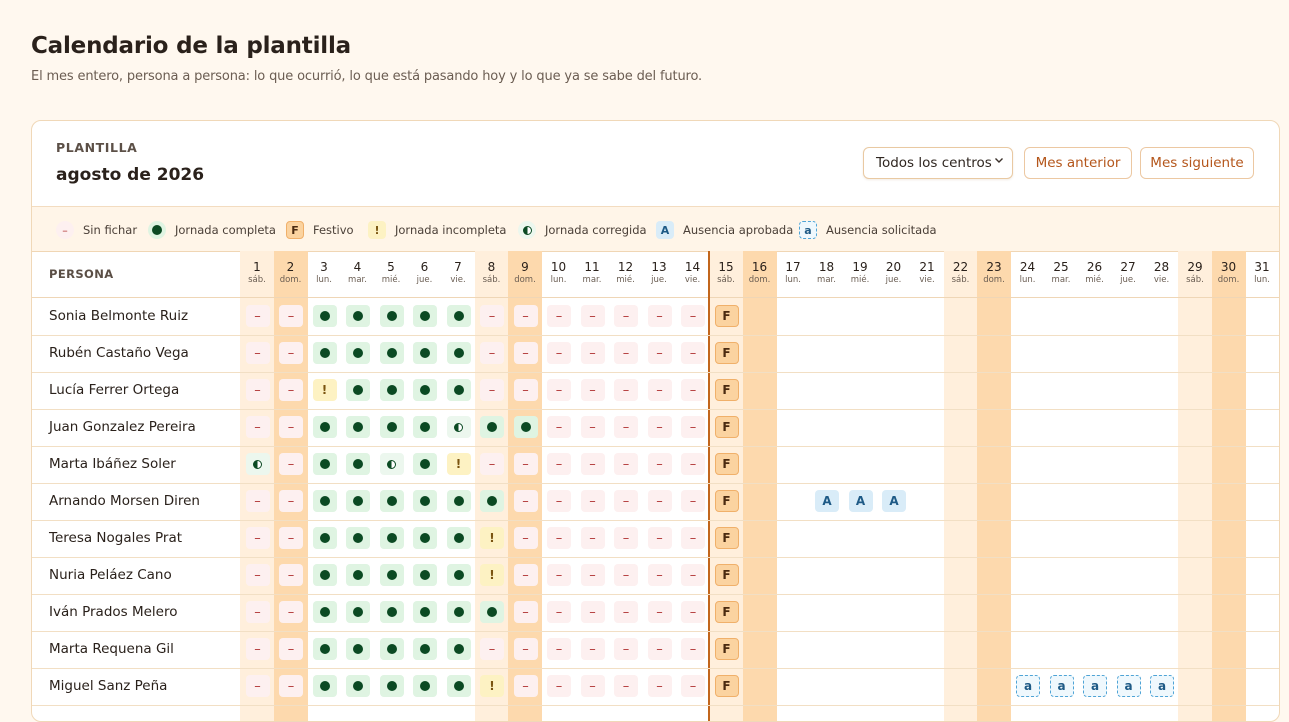  What do you see at coordinates (1197, 163) in the screenshot?
I see `next-month-button: Mes siguiente` at bounding box center [1197, 163].